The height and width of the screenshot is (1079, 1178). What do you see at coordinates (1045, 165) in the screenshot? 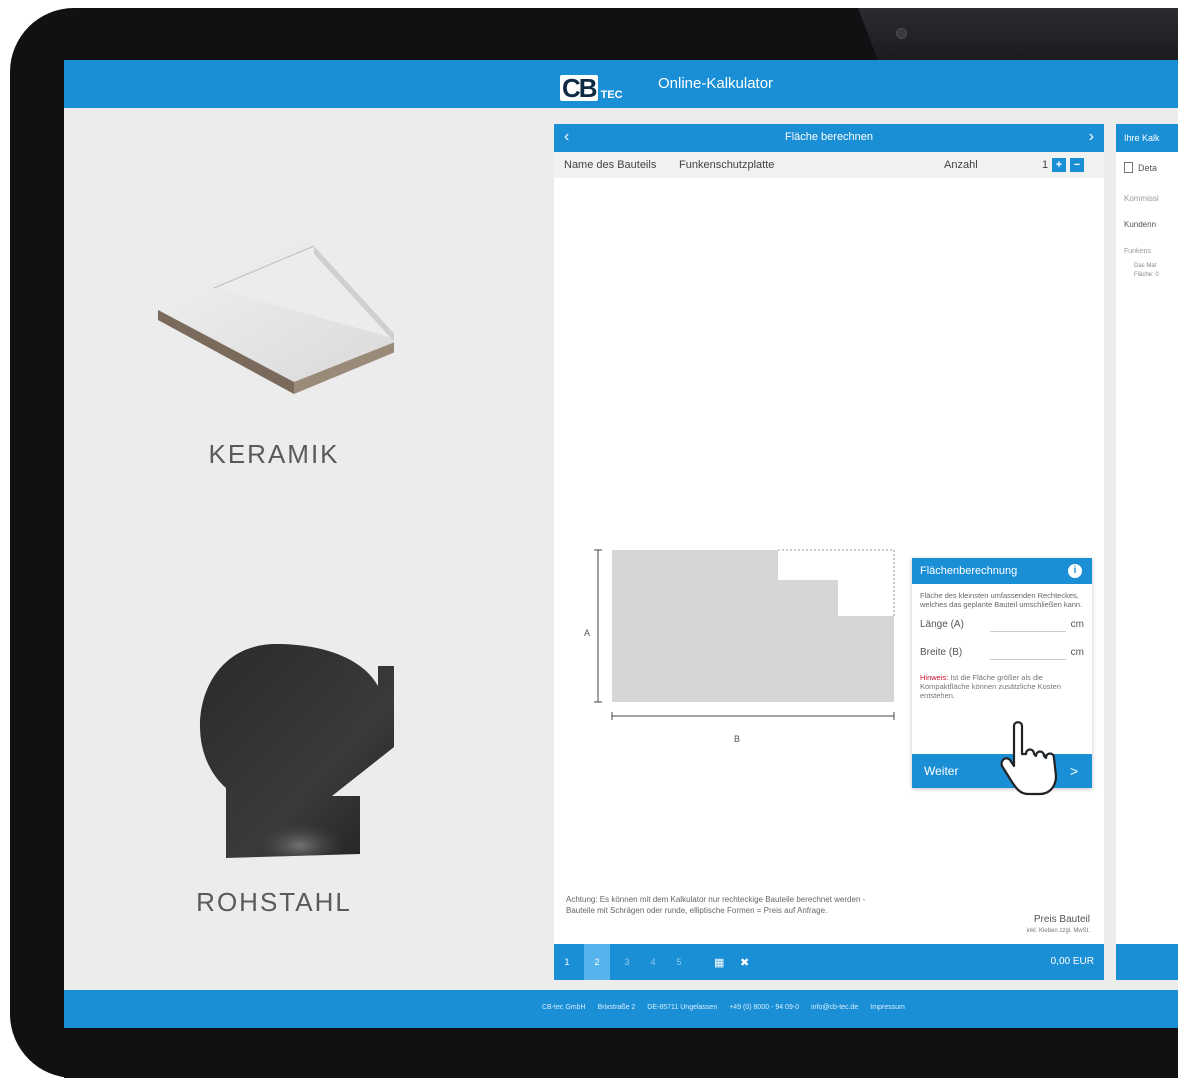
I see `quantity-value: 1` at bounding box center [1045, 165].